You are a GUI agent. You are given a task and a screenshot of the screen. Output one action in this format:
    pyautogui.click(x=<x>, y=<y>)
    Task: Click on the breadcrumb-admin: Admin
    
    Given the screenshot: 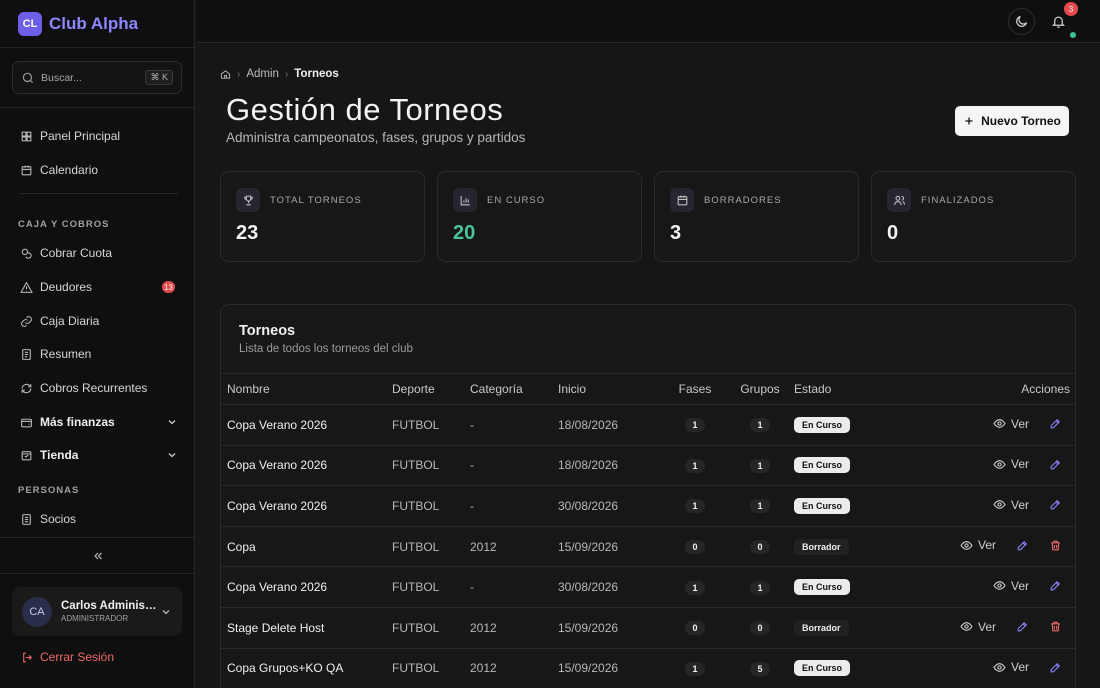 What is the action you would take?
    pyautogui.click(x=262, y=74)
    